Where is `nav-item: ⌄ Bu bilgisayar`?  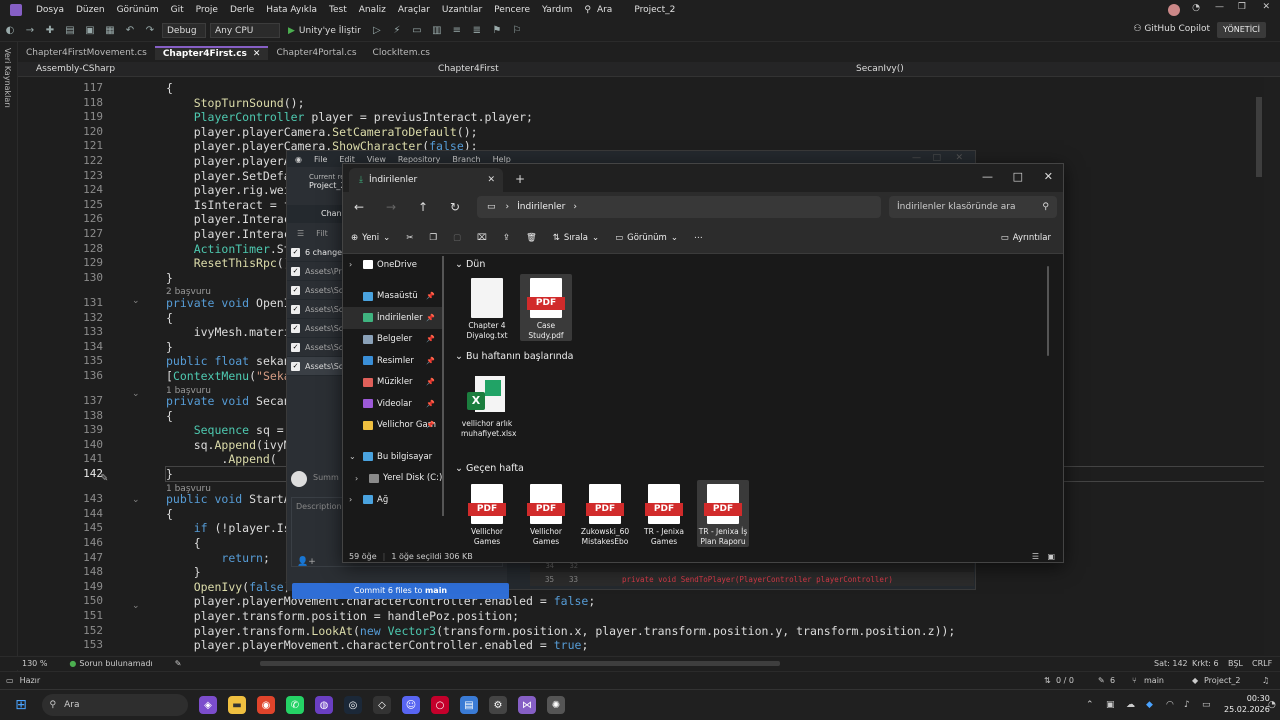
nav-item: ⌄ Bu bilgisayar is located at coordinates (393, 457).